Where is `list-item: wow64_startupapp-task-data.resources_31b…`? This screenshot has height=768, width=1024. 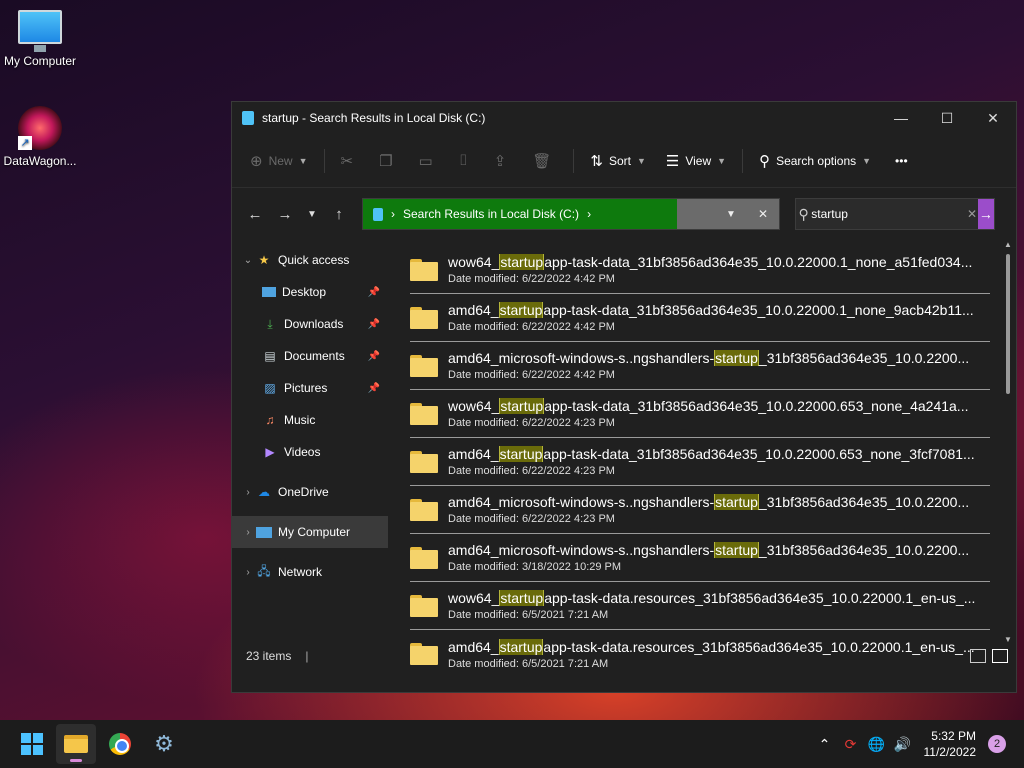 list-item: wow64_startupapp-task-data.resources_31b… is located at coordinates (700, 606).